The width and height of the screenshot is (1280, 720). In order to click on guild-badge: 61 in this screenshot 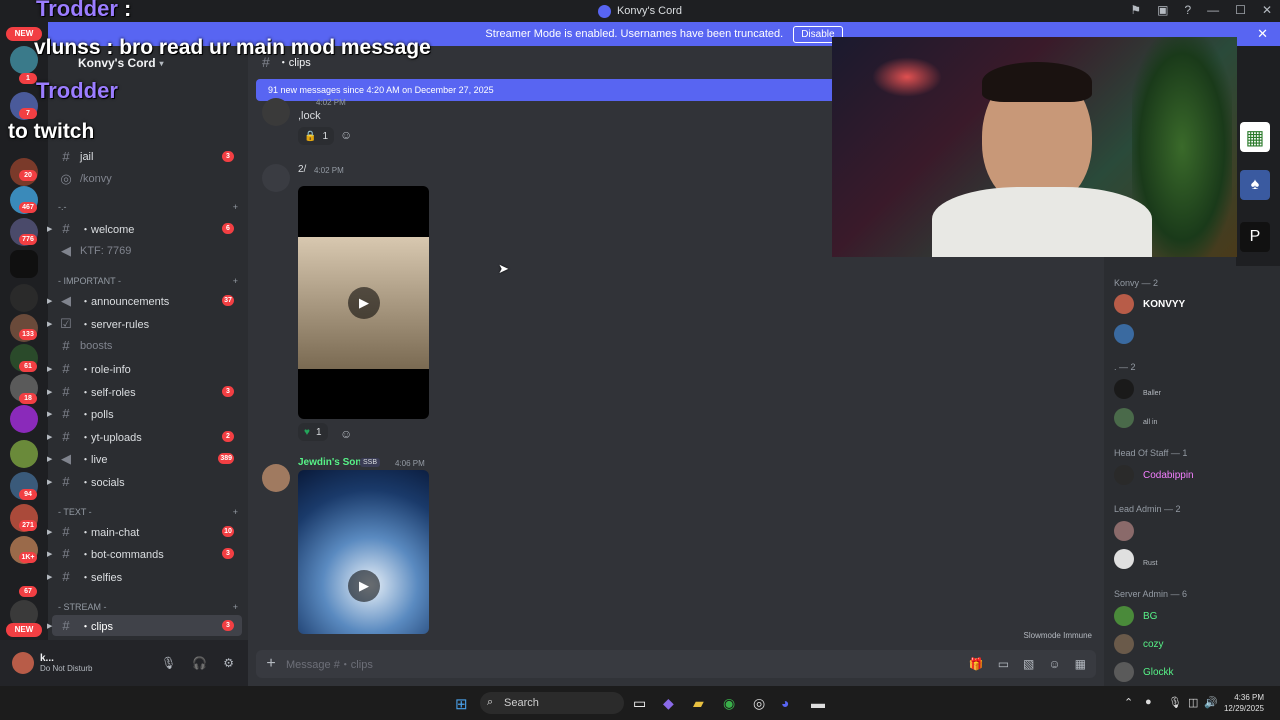, I will do `click(28, 366)`.